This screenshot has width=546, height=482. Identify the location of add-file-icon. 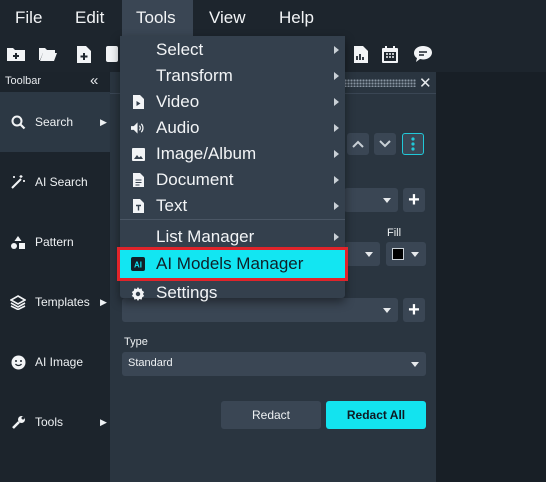
(84, 54).